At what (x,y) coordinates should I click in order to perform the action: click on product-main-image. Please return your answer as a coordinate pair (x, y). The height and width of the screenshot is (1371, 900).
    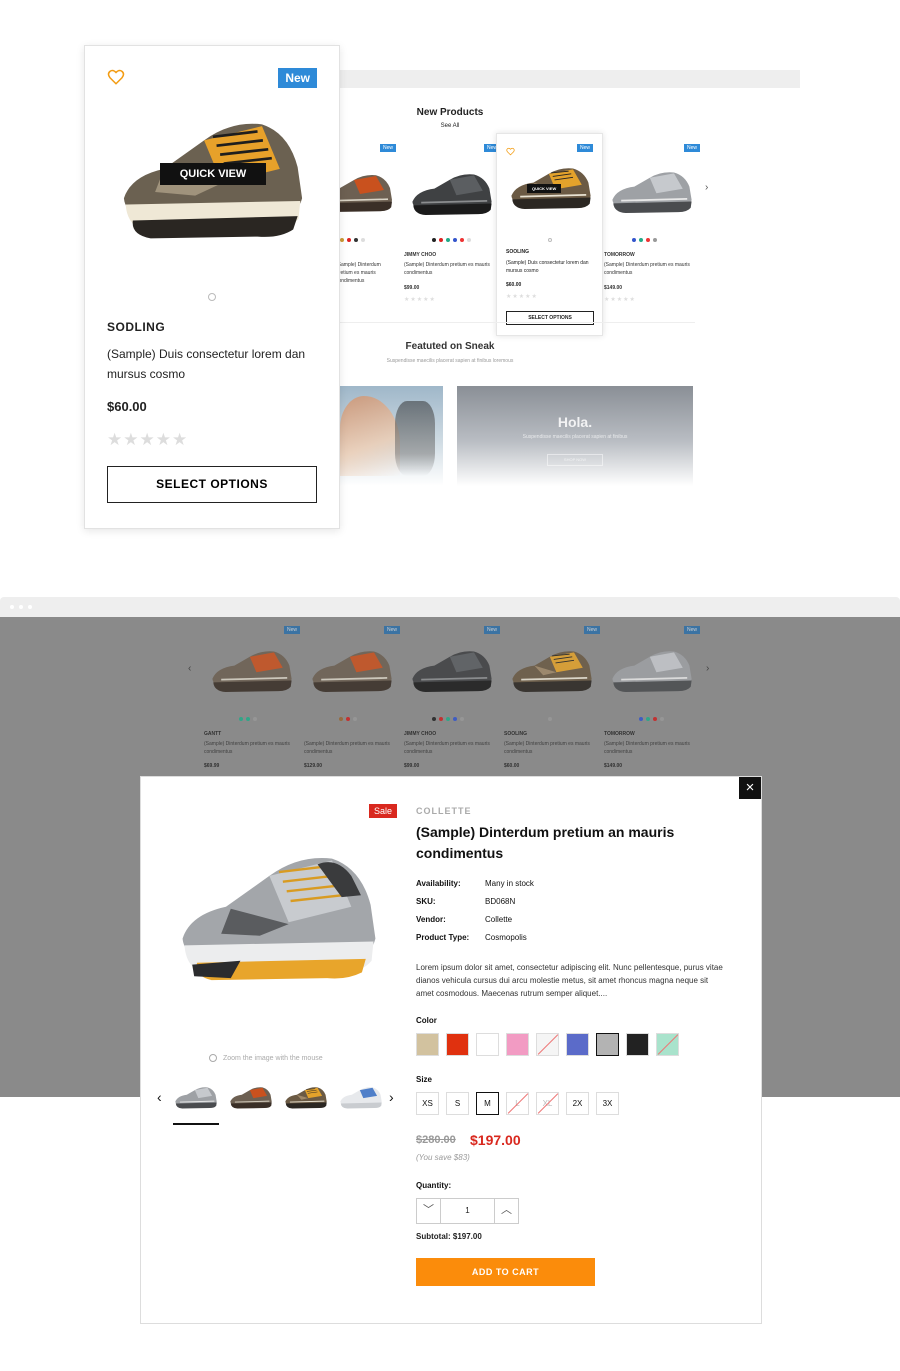
    Looking at the image, I should click on (279, 914).